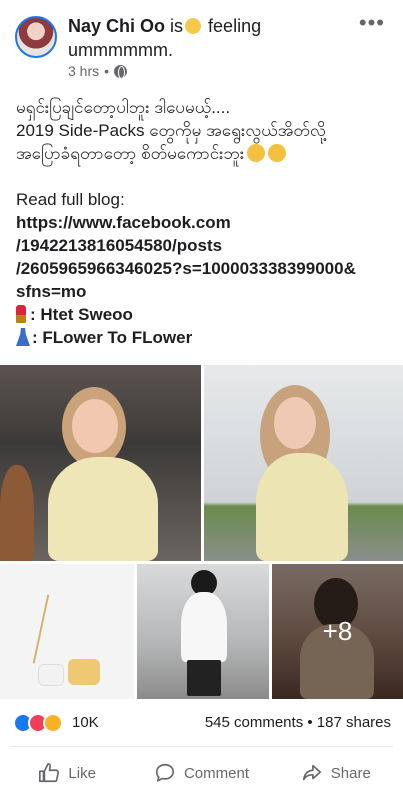 This screenshot has width=403, height=793. Describe the element at coordinates (51, 675) in the screenshot. I see `white-bag` at that location.